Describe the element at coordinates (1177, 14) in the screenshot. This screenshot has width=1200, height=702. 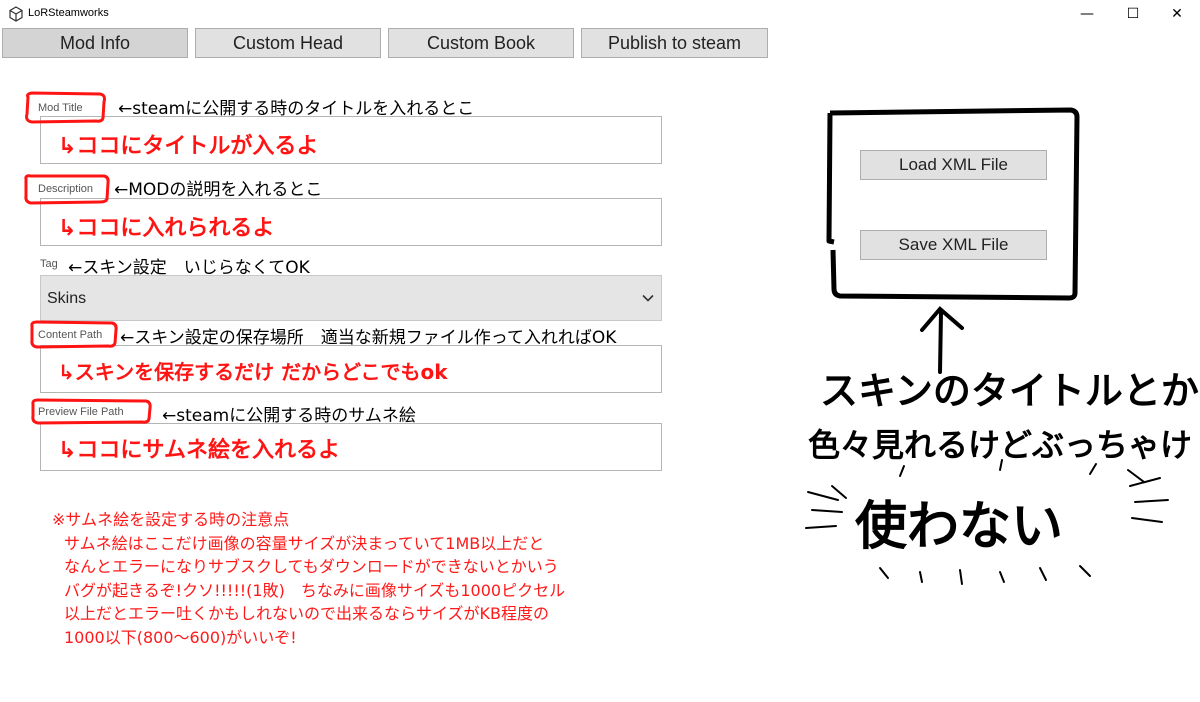
I see `close-button: ✕` at that location.